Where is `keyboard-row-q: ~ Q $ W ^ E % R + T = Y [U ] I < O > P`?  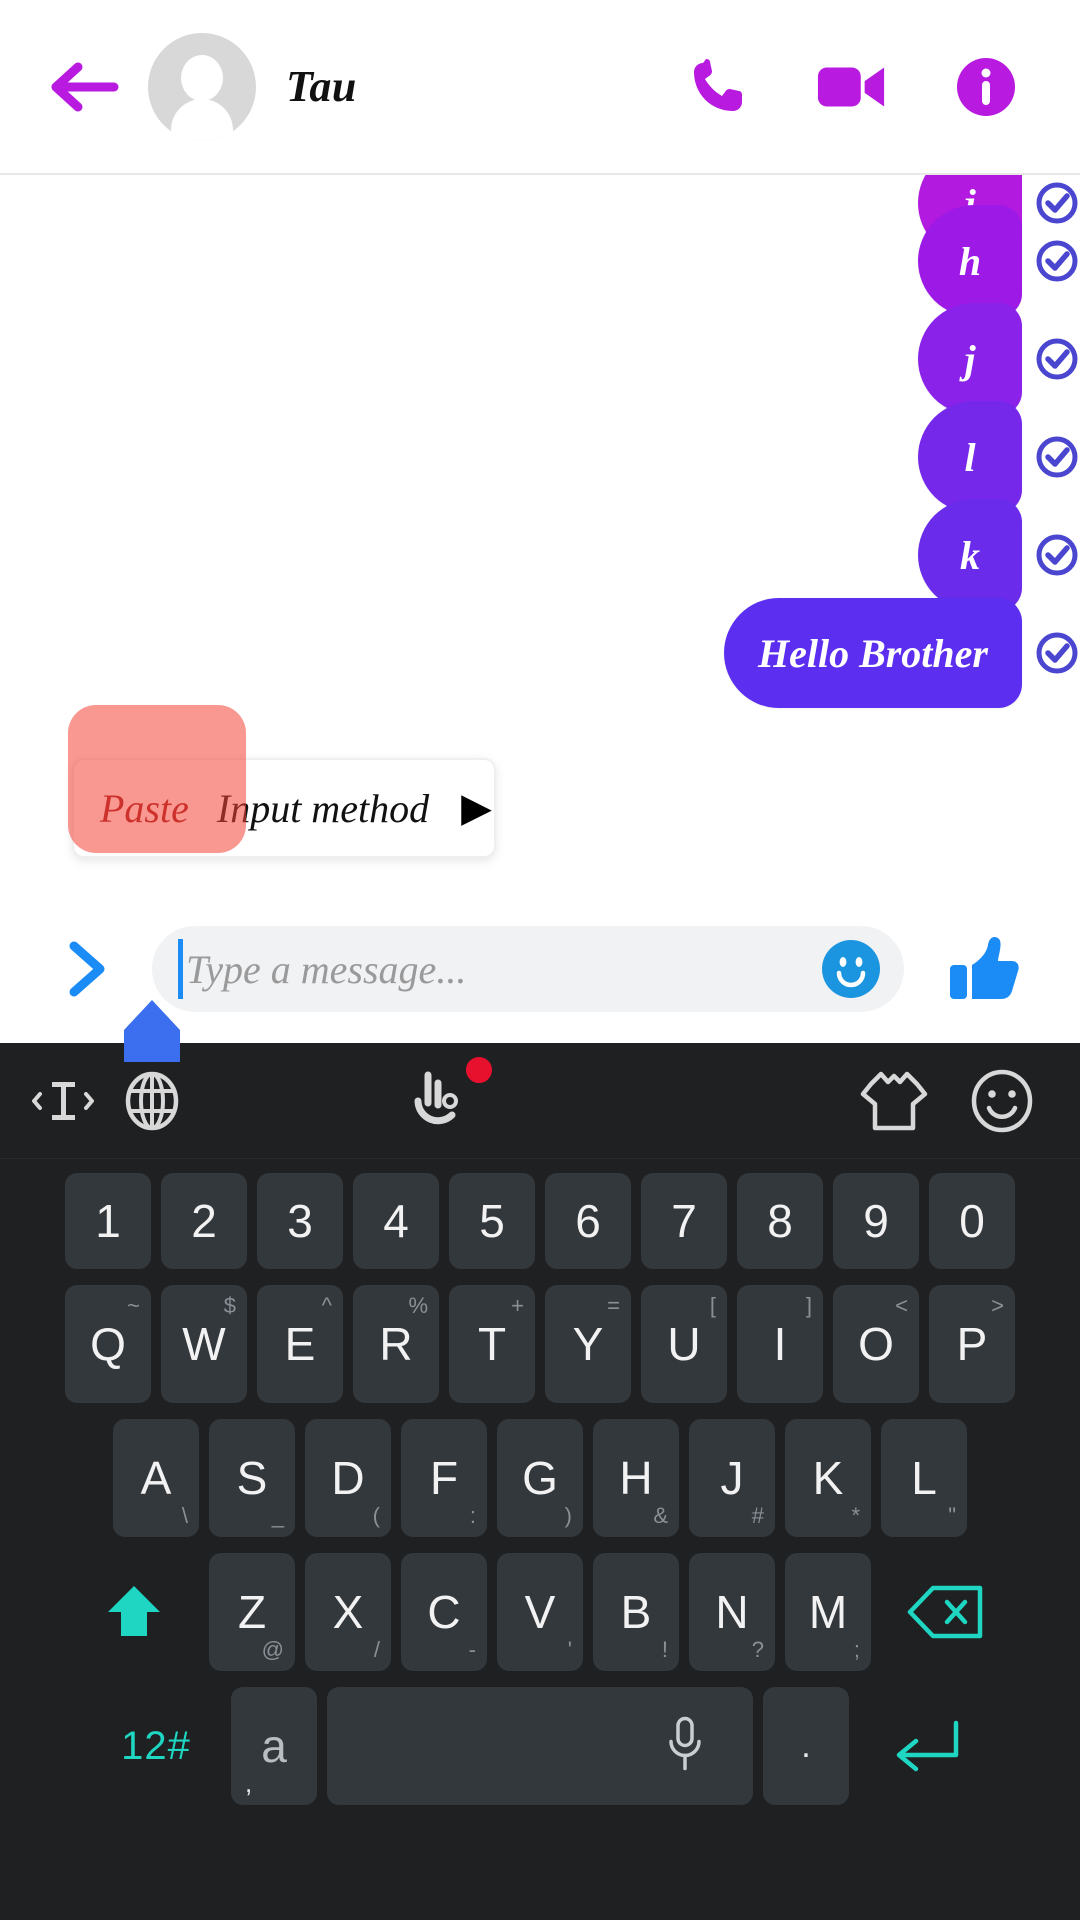
keyboard-row-q: ~ Q $ W ^ E % R + T = Y [U ] I < O > P is located at coordinates (540, 1344).